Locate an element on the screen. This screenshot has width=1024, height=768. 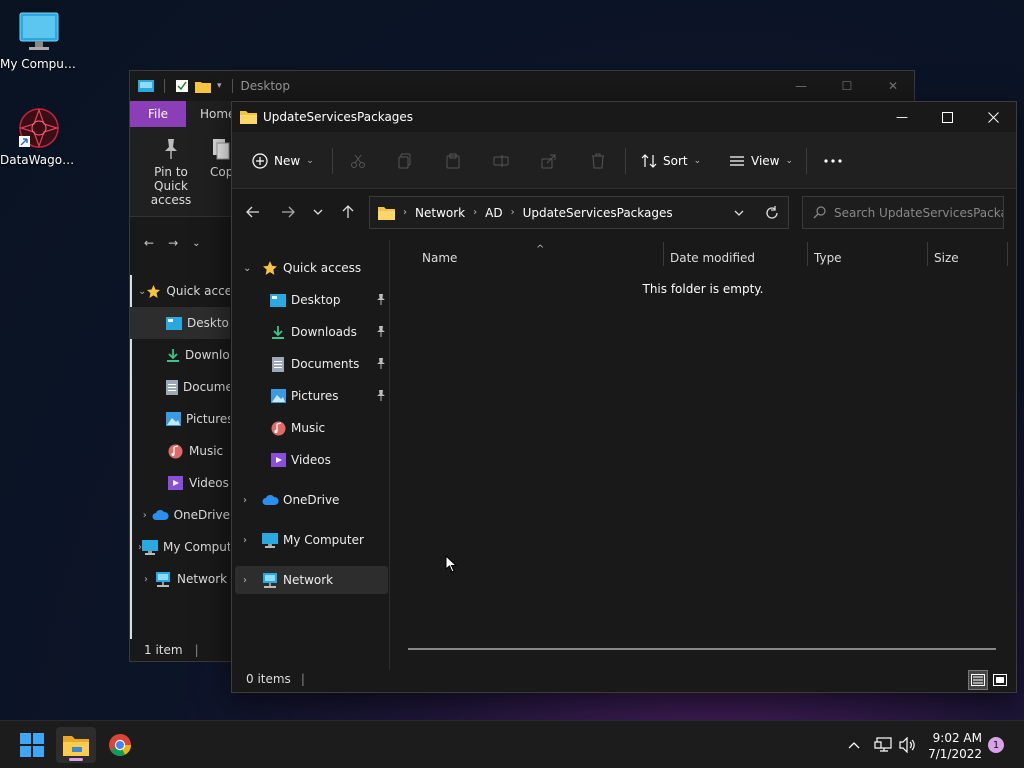
details-view-button is located at coordinates (978, 680).